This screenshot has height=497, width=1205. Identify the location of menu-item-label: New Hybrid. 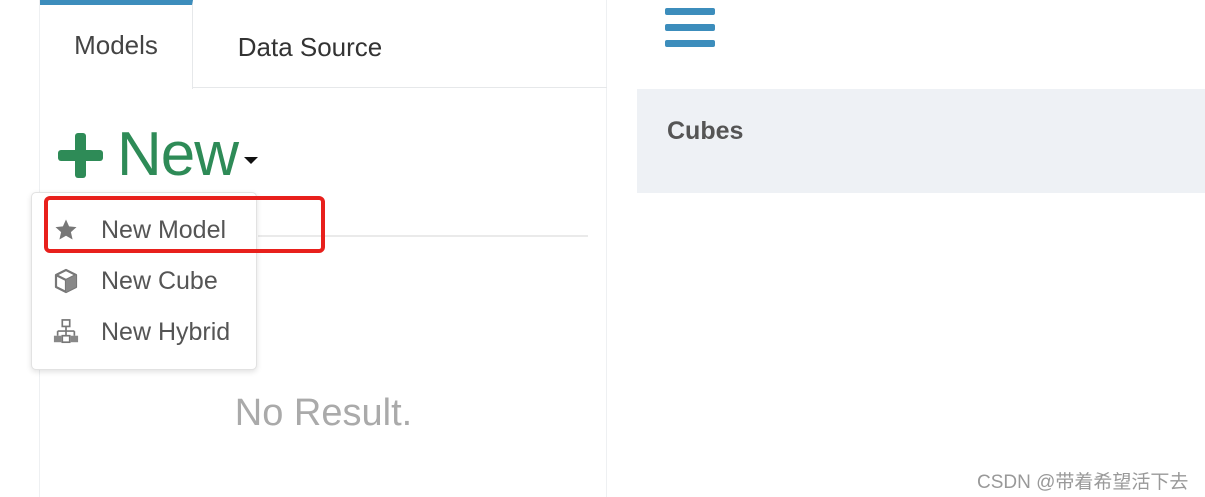
(166, 331).